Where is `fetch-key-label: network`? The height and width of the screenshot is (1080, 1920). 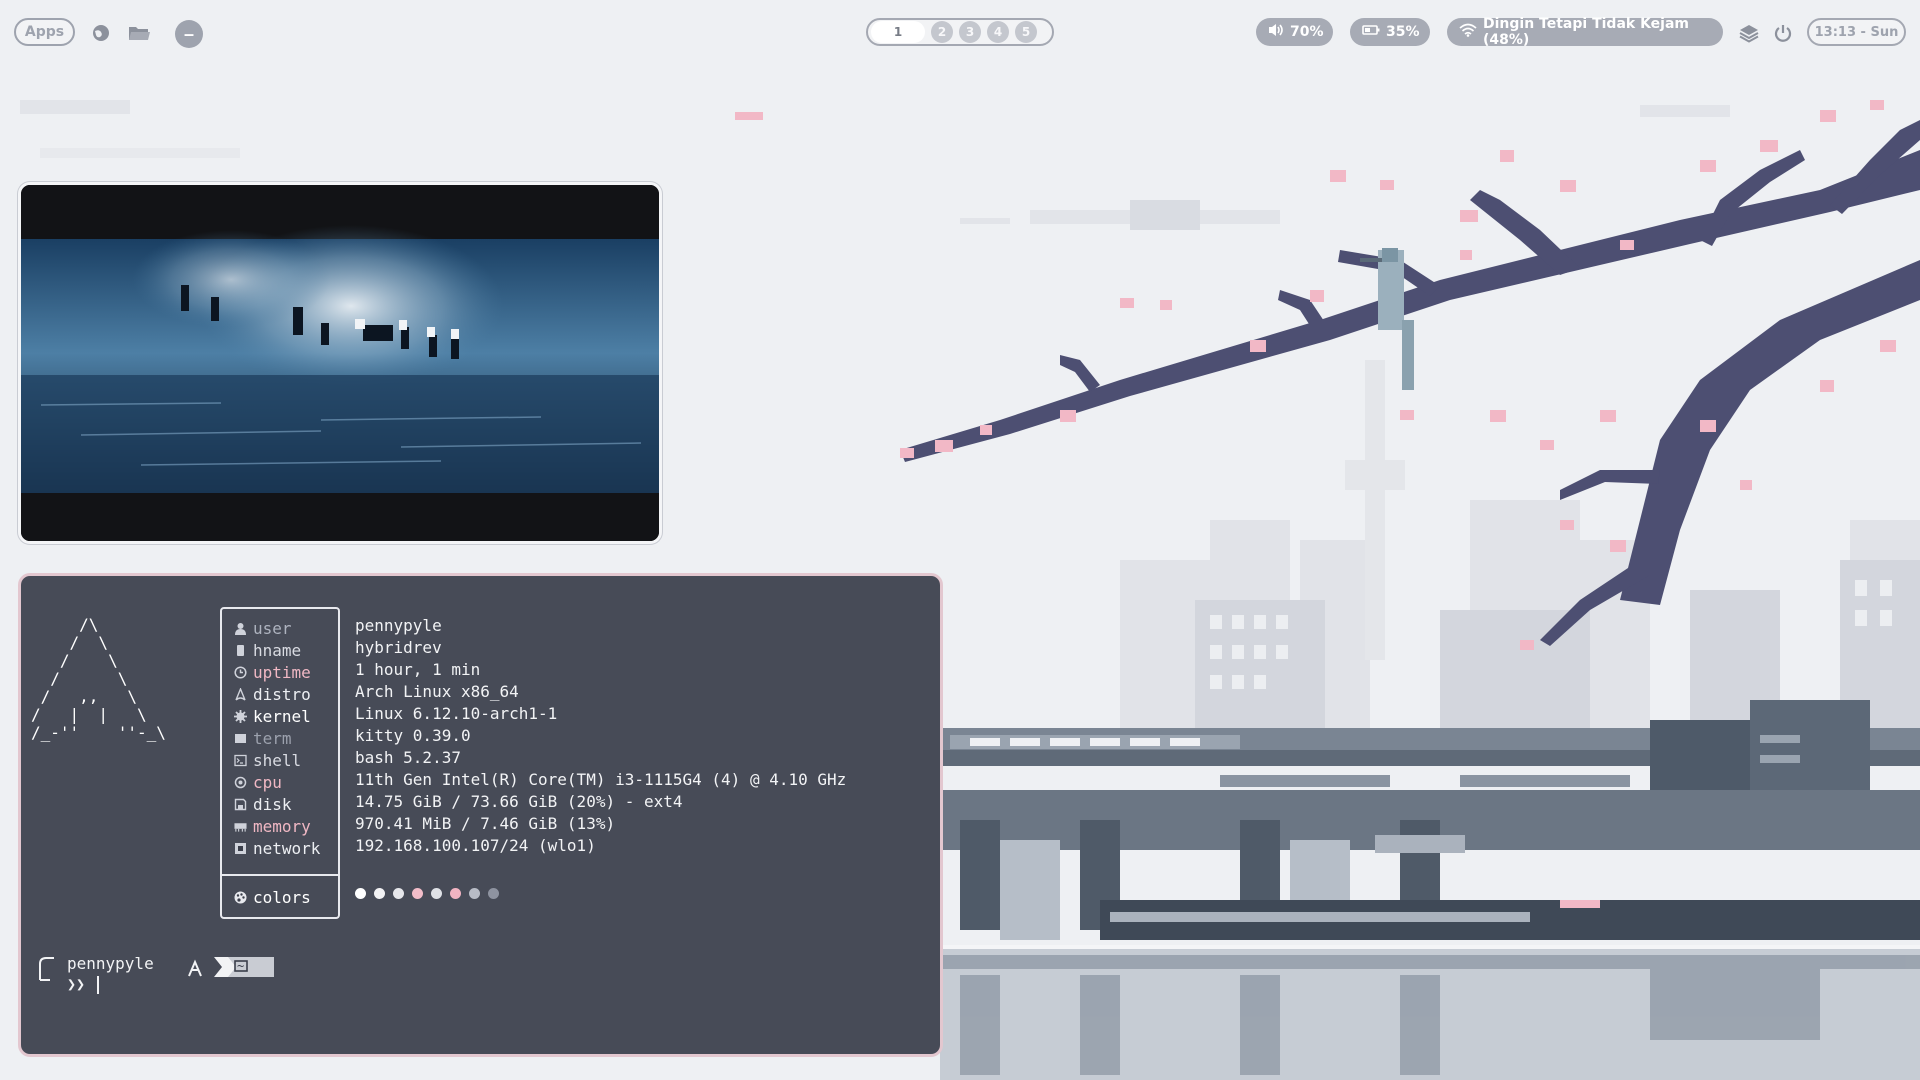 fetch-key-label: network is located at coordinates (287, 848).